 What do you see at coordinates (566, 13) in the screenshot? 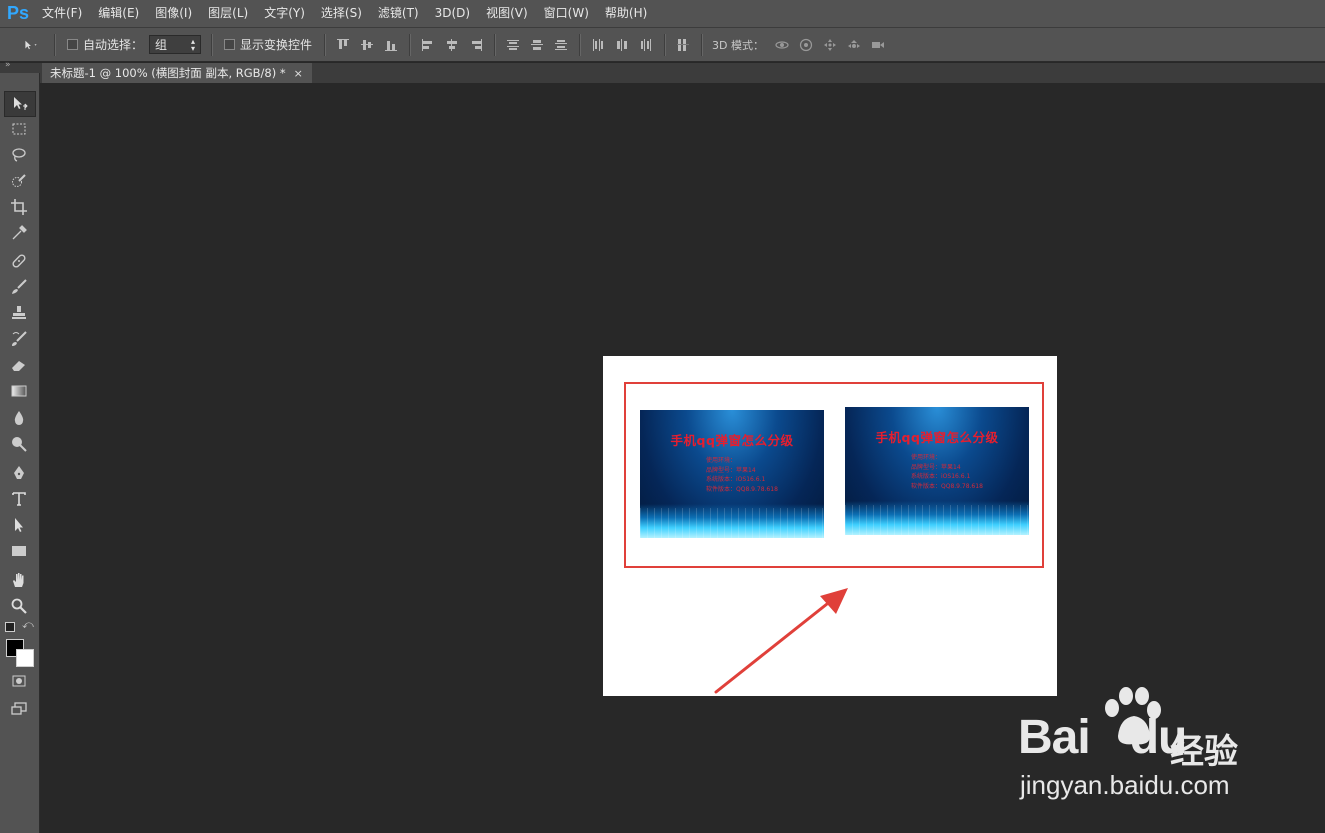
I see `menu-window: 窗口(W)` at bounding box center [566, 13].